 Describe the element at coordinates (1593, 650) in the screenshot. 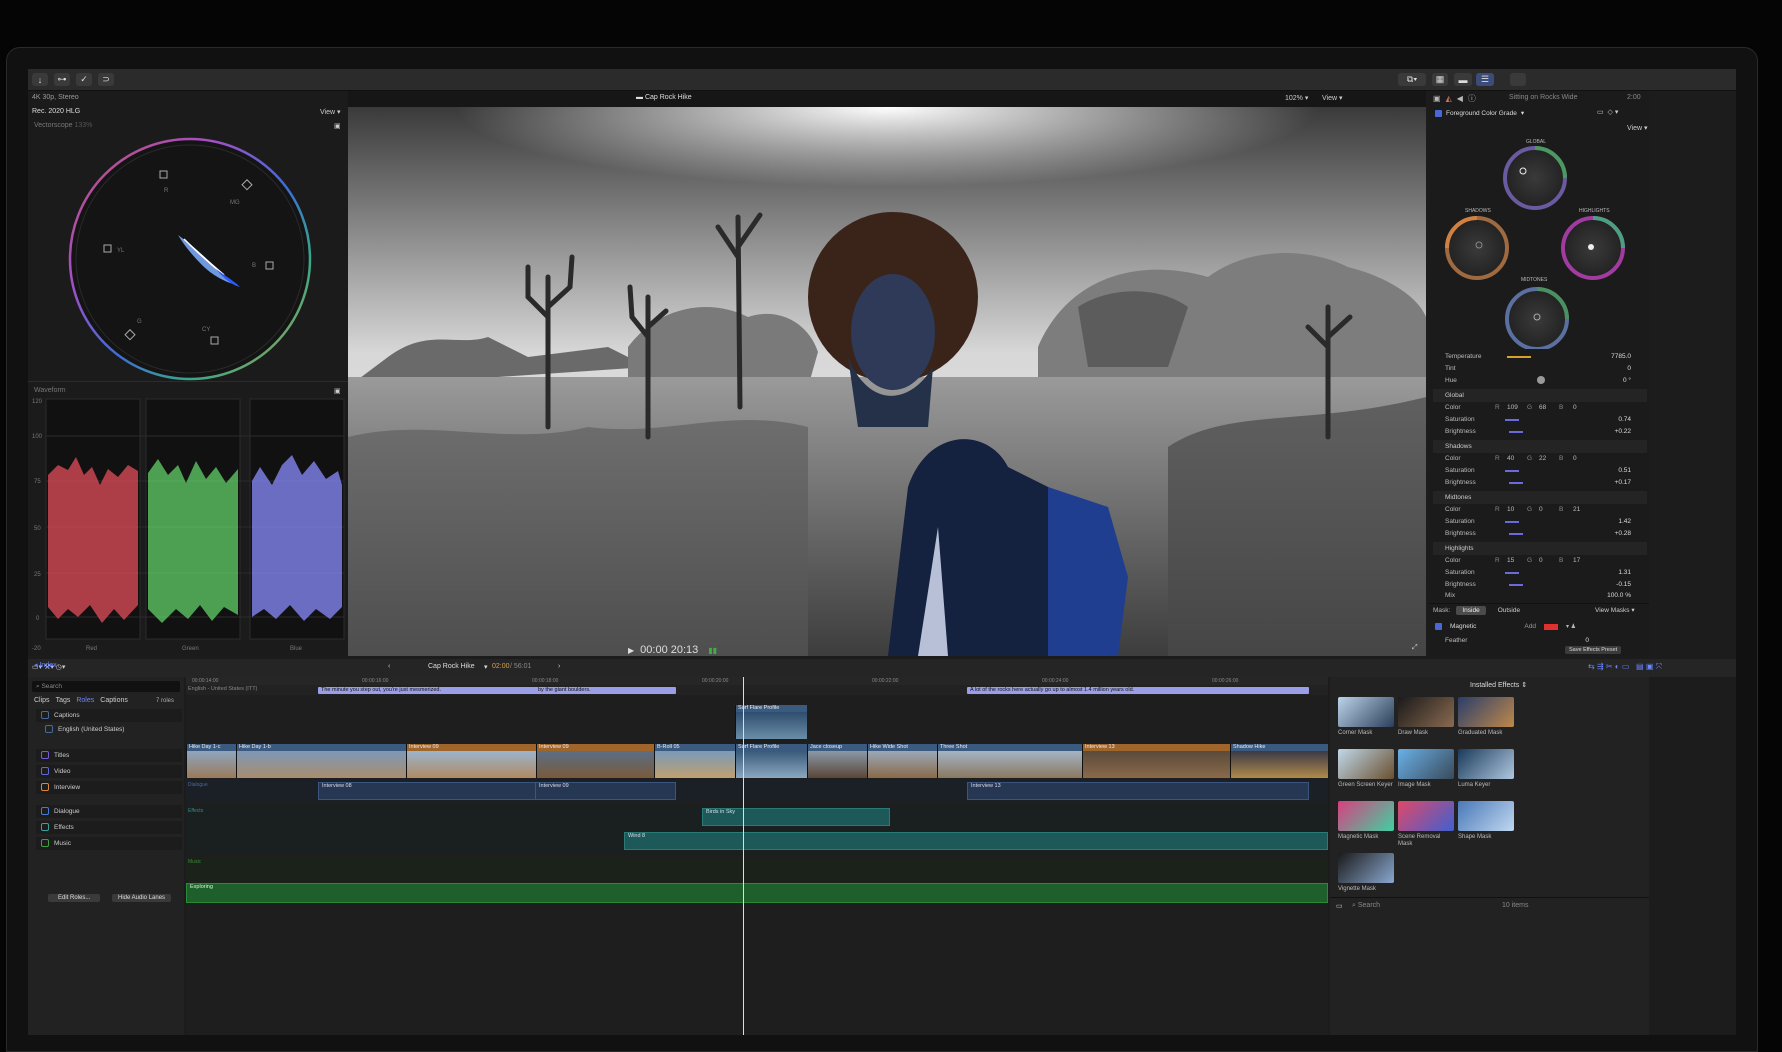

I see `save-effects-preset-button: Save Effects Preset` at that location.